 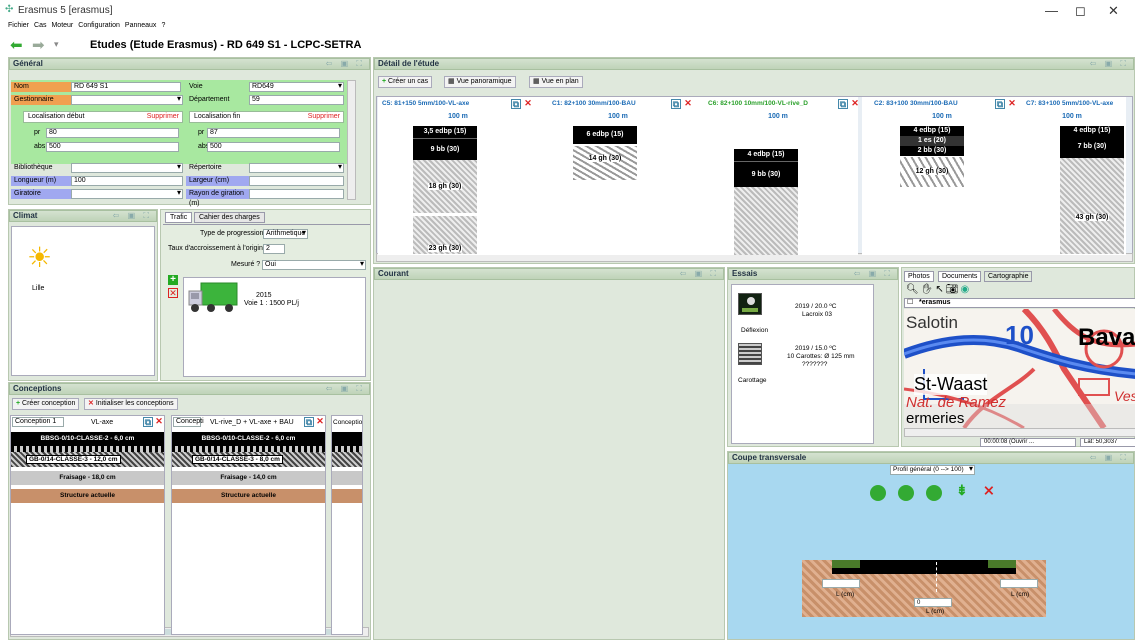 I want to click on largeur-field, so click(x=296, y=181).